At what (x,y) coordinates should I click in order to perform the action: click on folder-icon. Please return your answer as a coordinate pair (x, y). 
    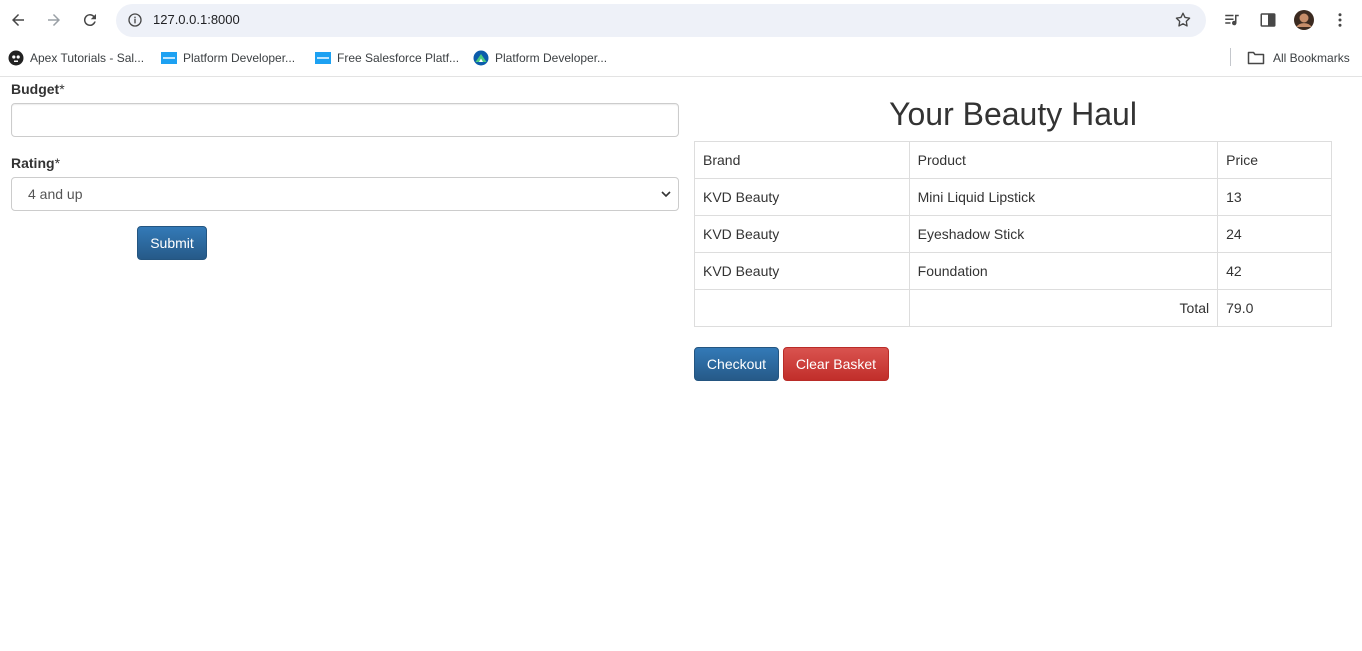
    Looking at the image, I should click on (1256, 58).